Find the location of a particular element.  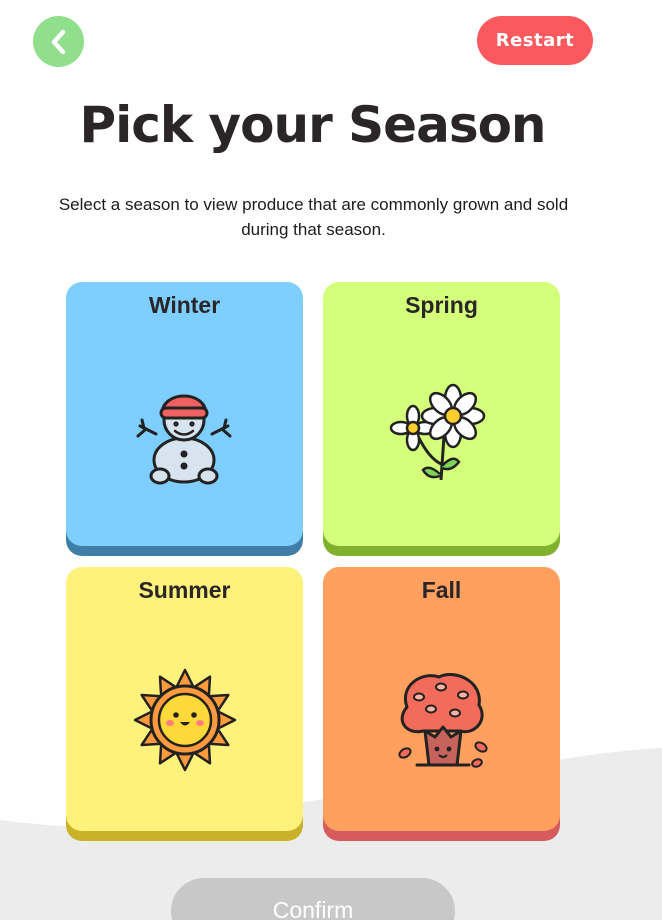

confirm-button: Confirm is located at coordinates (313, 899).